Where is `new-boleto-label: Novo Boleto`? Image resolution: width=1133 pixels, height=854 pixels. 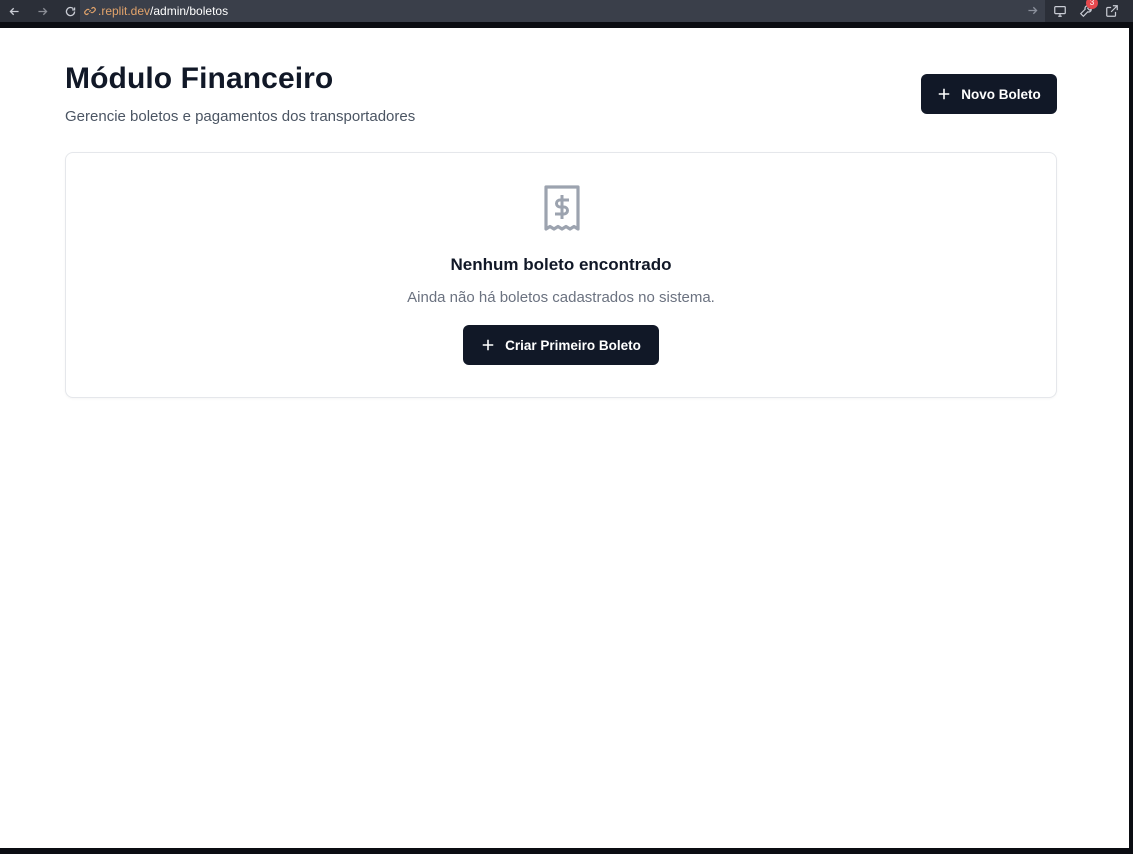
new-boleto-label: Novo Boleto is located at coordinates (1001, 94).